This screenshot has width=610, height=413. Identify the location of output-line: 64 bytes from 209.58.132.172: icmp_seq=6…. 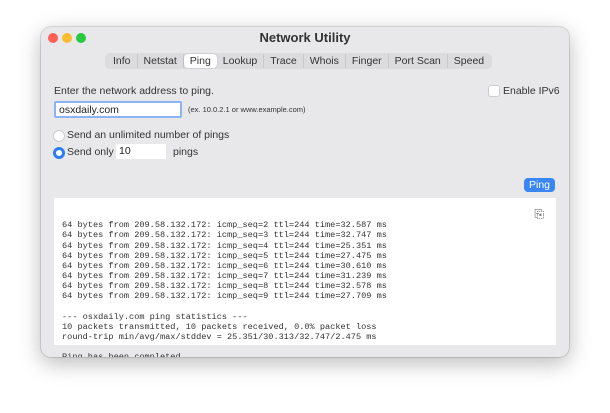
(224, 265).